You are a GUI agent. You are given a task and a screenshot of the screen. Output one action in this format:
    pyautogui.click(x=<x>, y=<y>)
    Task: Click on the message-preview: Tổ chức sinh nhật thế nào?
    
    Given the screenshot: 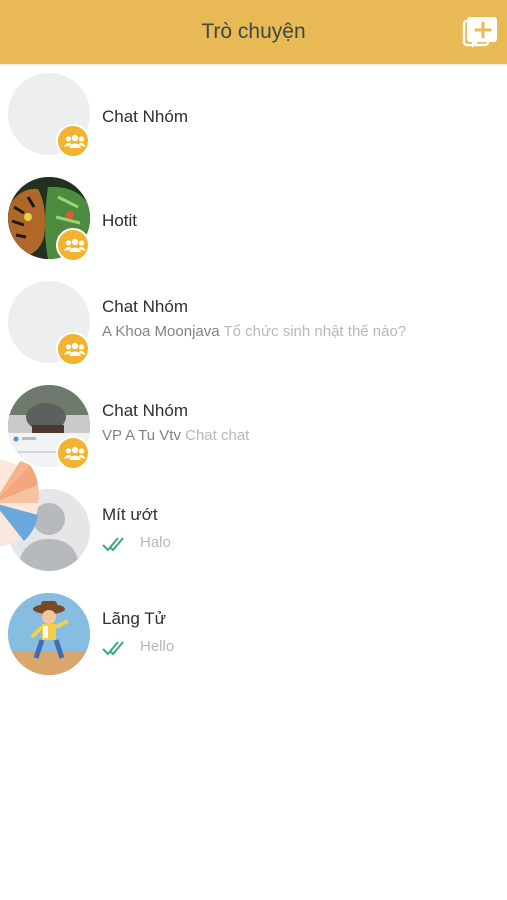 What is the action you would take?
    pyautogui.click(x=315, y=331)
    